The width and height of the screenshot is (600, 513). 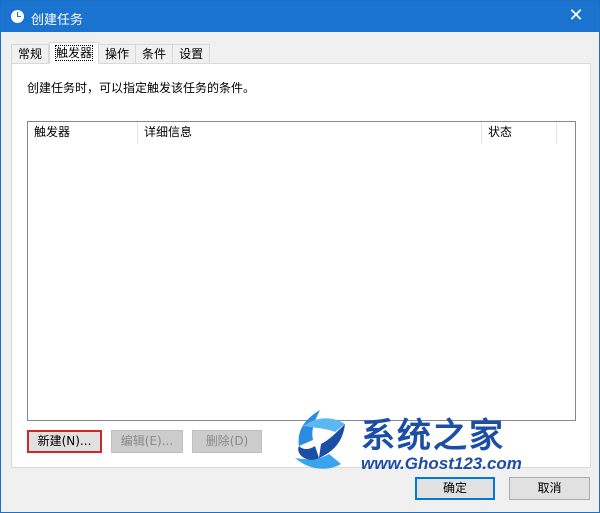 I want to click on tab-triggers-label: 触发器, so click(x=74, y=53).